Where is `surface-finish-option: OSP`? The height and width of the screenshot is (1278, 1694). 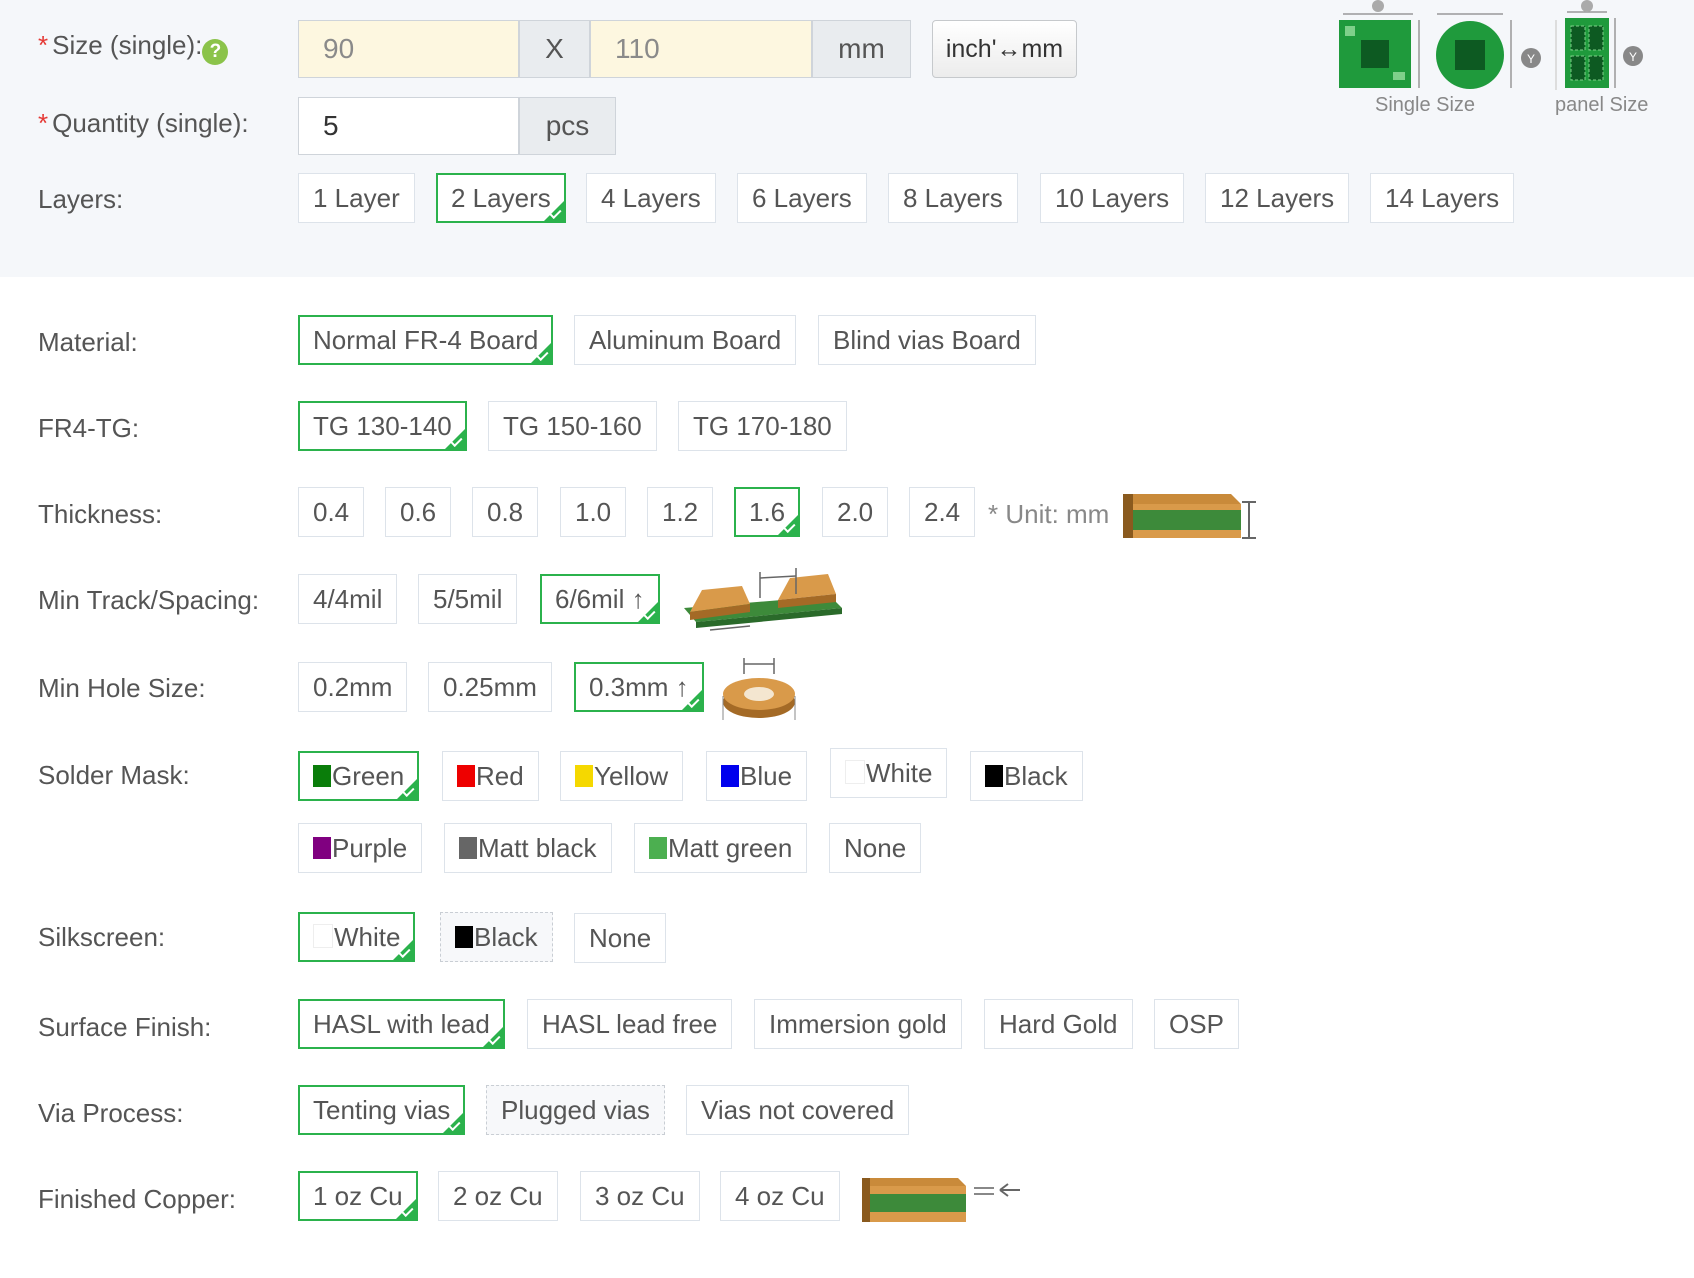
surface-finish-option: OSP is located at coordinates (1196, 1024).